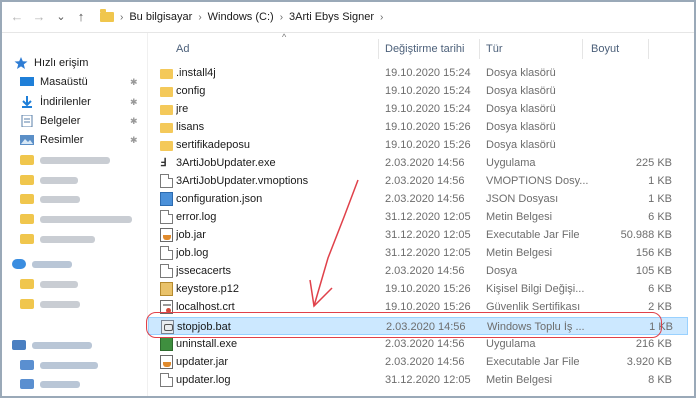 The image size is (696, 398). I want to click on breadcrumb-drive-c: Windows (C:), so click(241, 17).